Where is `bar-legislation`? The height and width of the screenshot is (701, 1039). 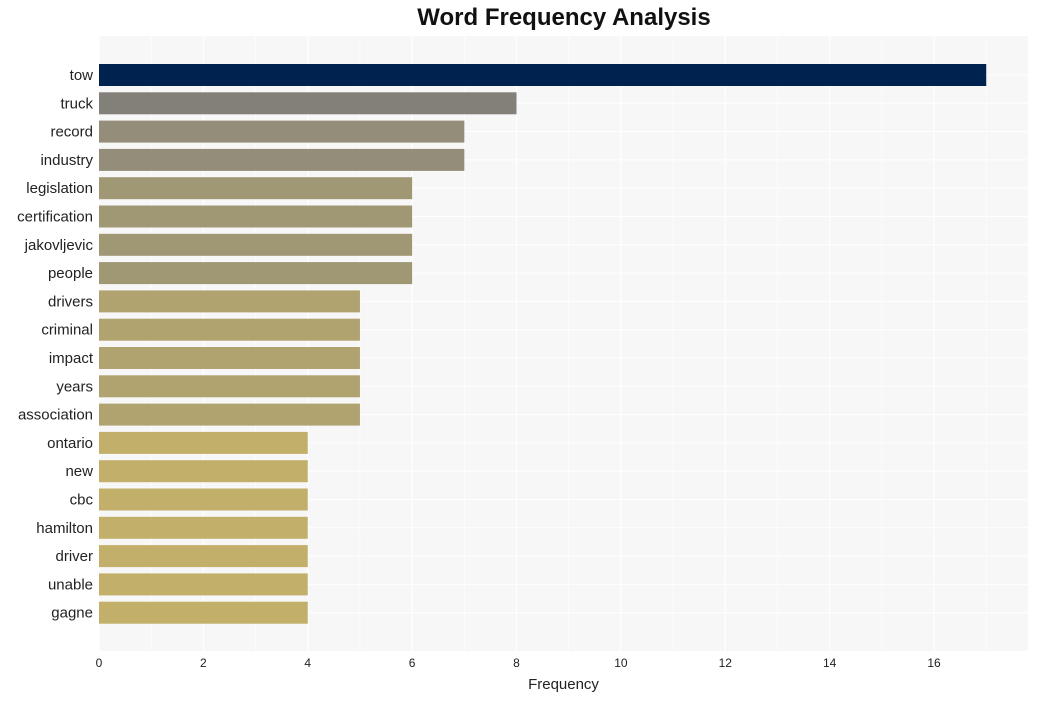
bar-legislation is located at coordinates (256, 188).